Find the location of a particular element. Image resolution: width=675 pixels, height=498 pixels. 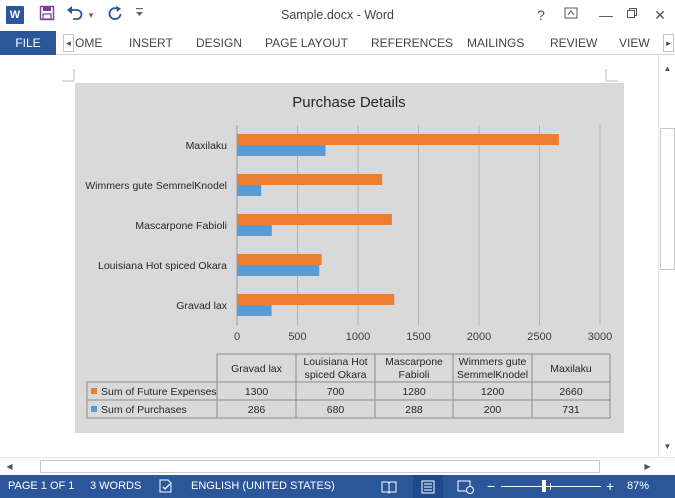

scroll-down-icon: ▼ is located at coordinates (667, 446).